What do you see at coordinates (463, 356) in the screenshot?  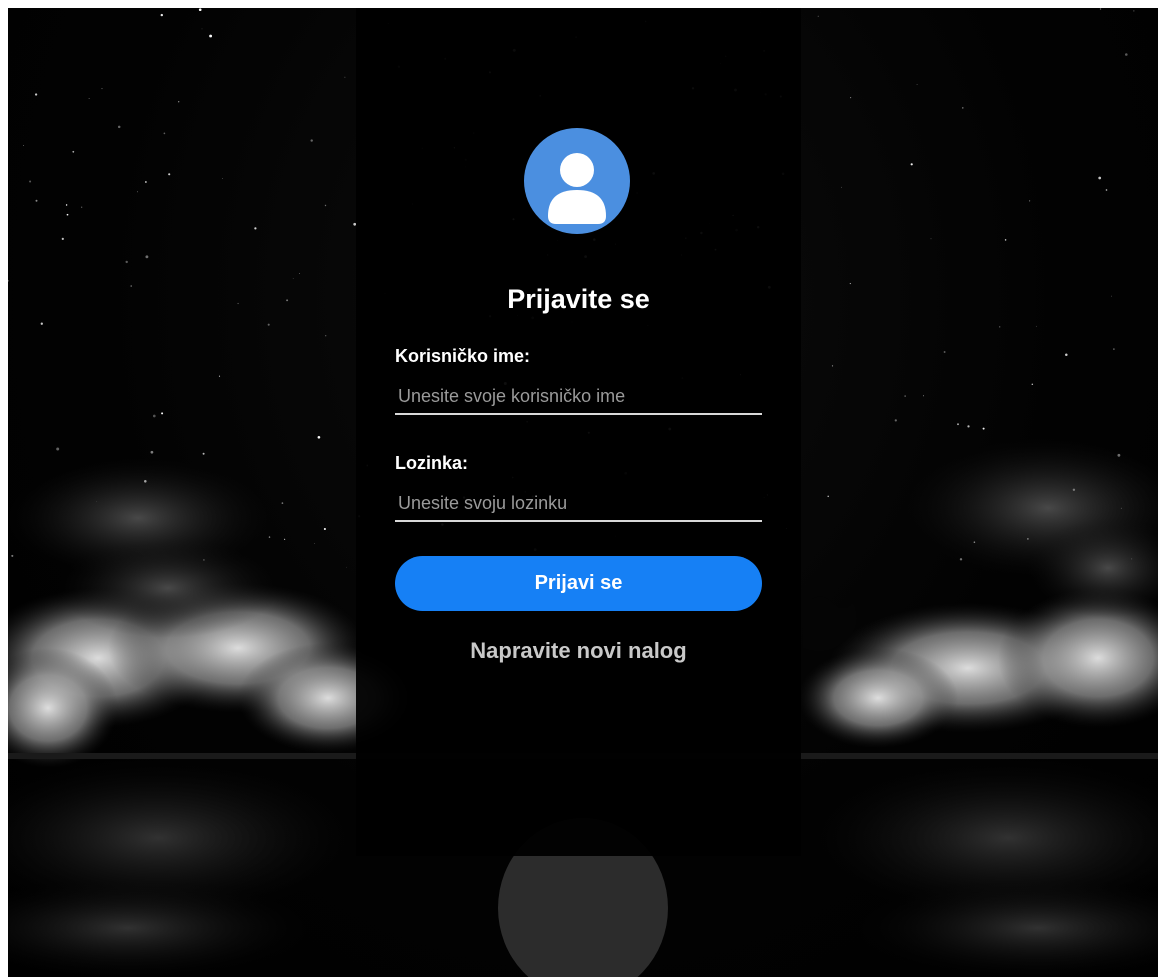 I see `username-label: Korisničko ime:` at bounding box center [463, 356].